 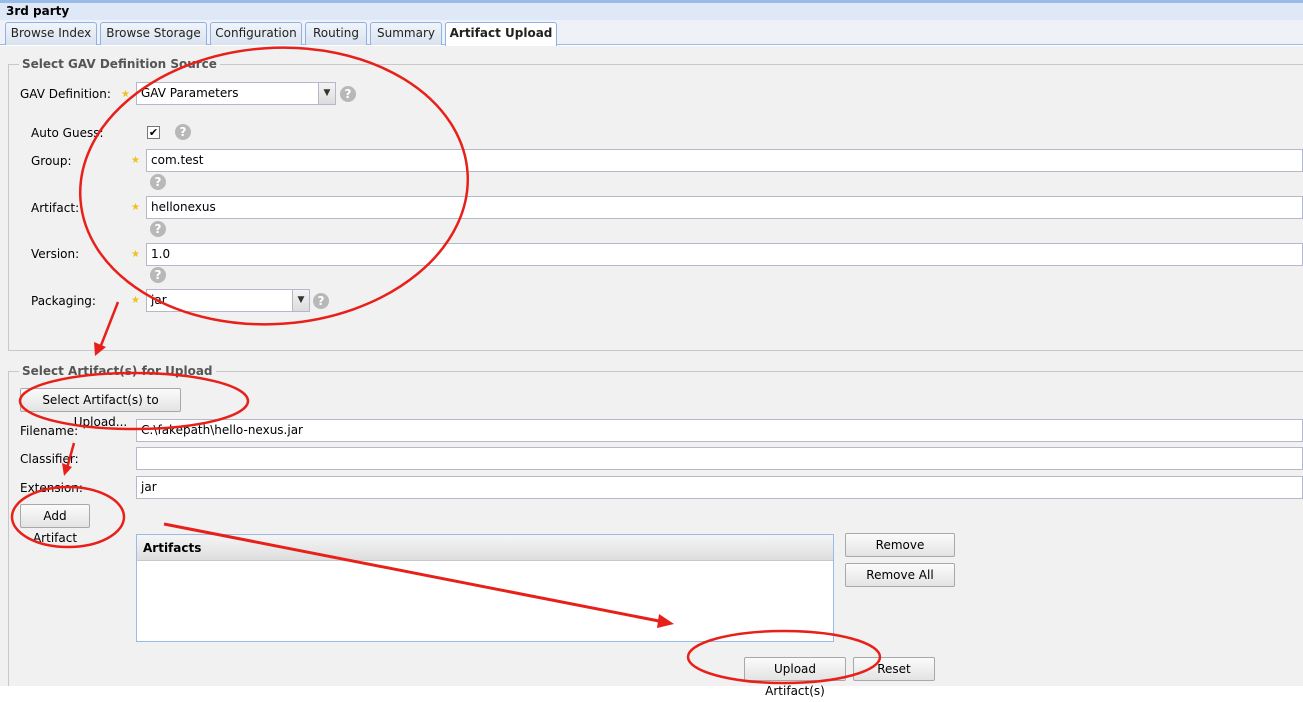 I want to click on auto-guess-checkbox: ✔, so click(x=153, y=132).